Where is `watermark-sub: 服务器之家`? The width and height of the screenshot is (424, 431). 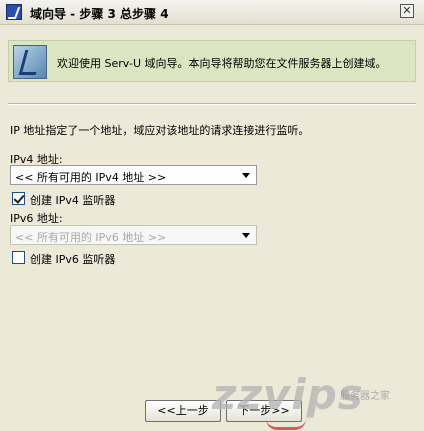 watermark-sub: 服务器之家 is located at coordinates (365, 396).